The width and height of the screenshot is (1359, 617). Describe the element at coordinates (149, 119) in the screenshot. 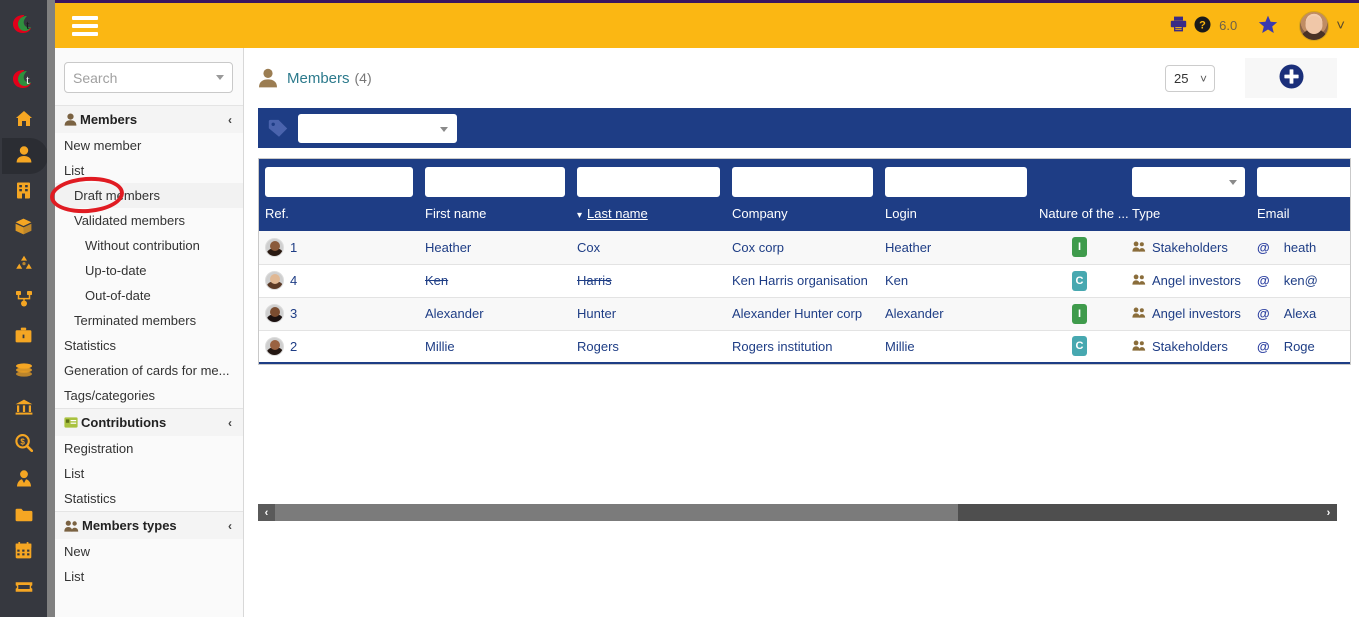

I see `sidebar-group-header-0: Members ‹` at that location.